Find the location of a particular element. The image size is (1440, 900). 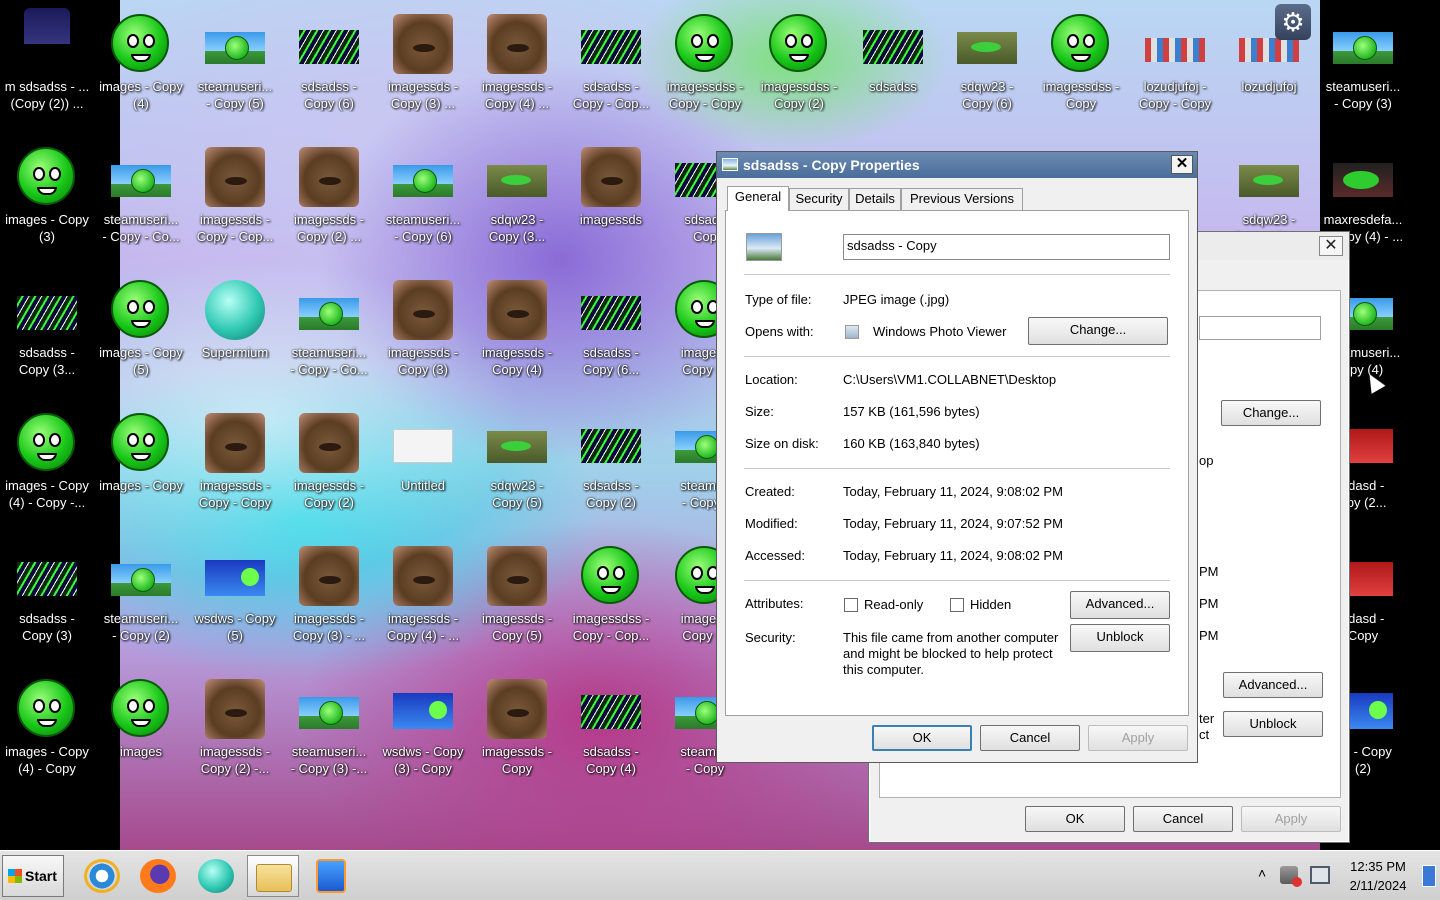

desktop-icon: sdsadss - Copy (4) is located at coordinates (611, 736).